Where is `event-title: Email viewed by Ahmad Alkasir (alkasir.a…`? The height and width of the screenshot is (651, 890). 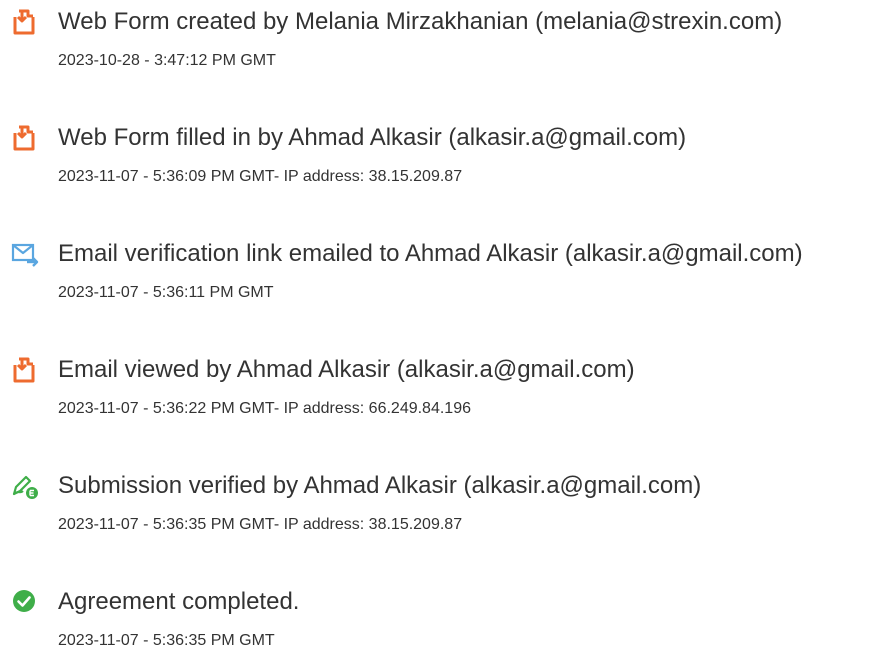 event-title: Email viewed by Ahmad Alkasir (alkasir.a… is located at coordinates (346, 369).